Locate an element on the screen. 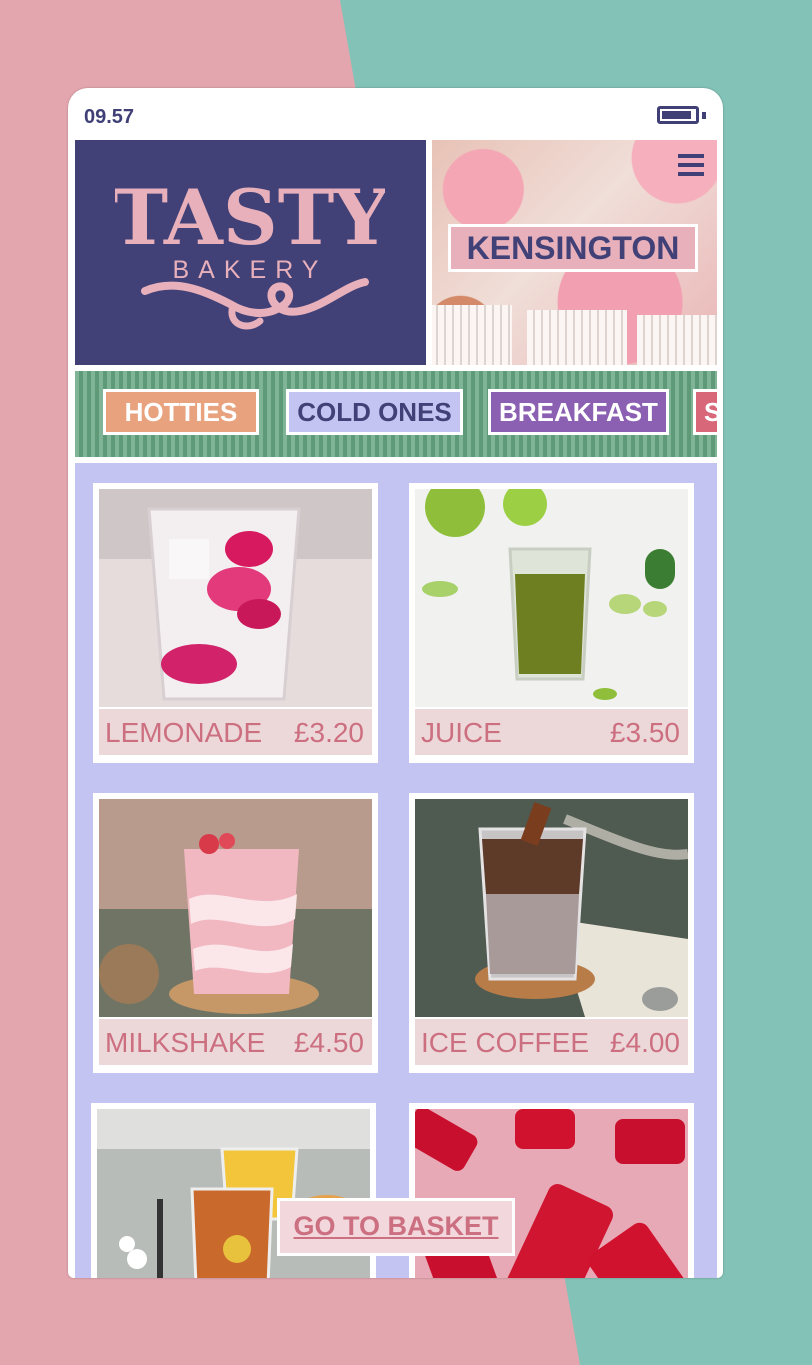  hamburger-menu-icon is located at coordinates (691, 165).